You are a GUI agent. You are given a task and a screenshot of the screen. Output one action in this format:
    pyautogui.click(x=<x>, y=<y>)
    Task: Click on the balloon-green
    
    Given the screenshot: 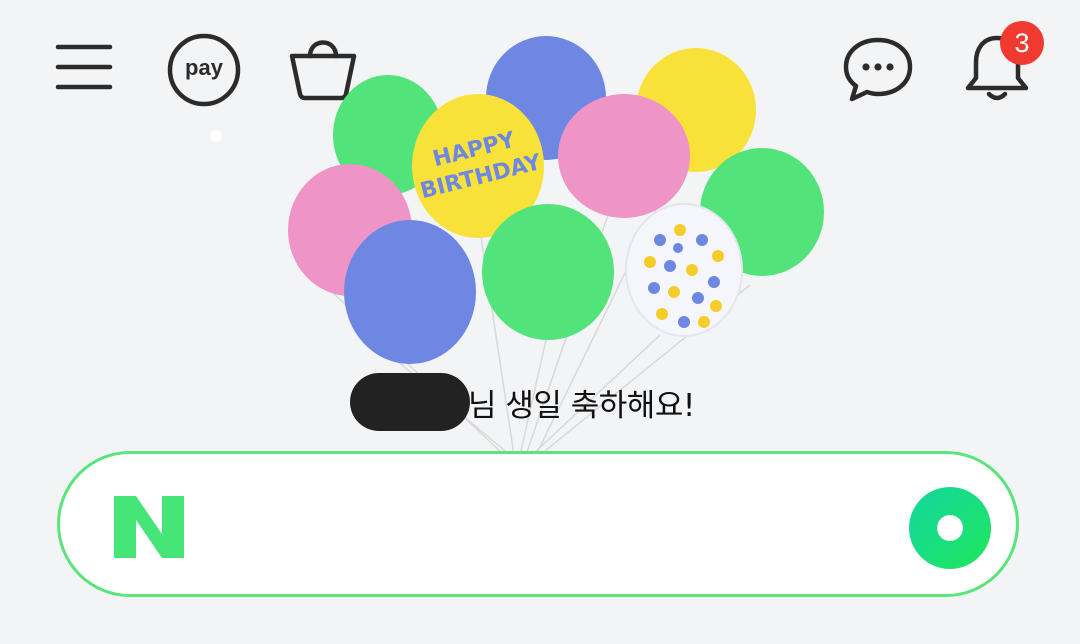 What is the action you would take?
    pyautogui.click(x=548, y=272)
    